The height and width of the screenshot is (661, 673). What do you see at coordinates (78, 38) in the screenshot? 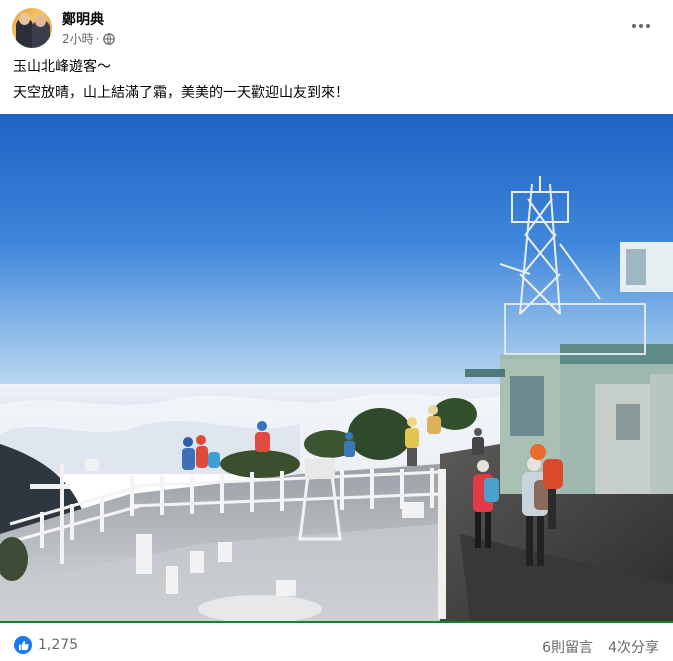
I see `post-time: 2小時` at bounding box center [78, 38].